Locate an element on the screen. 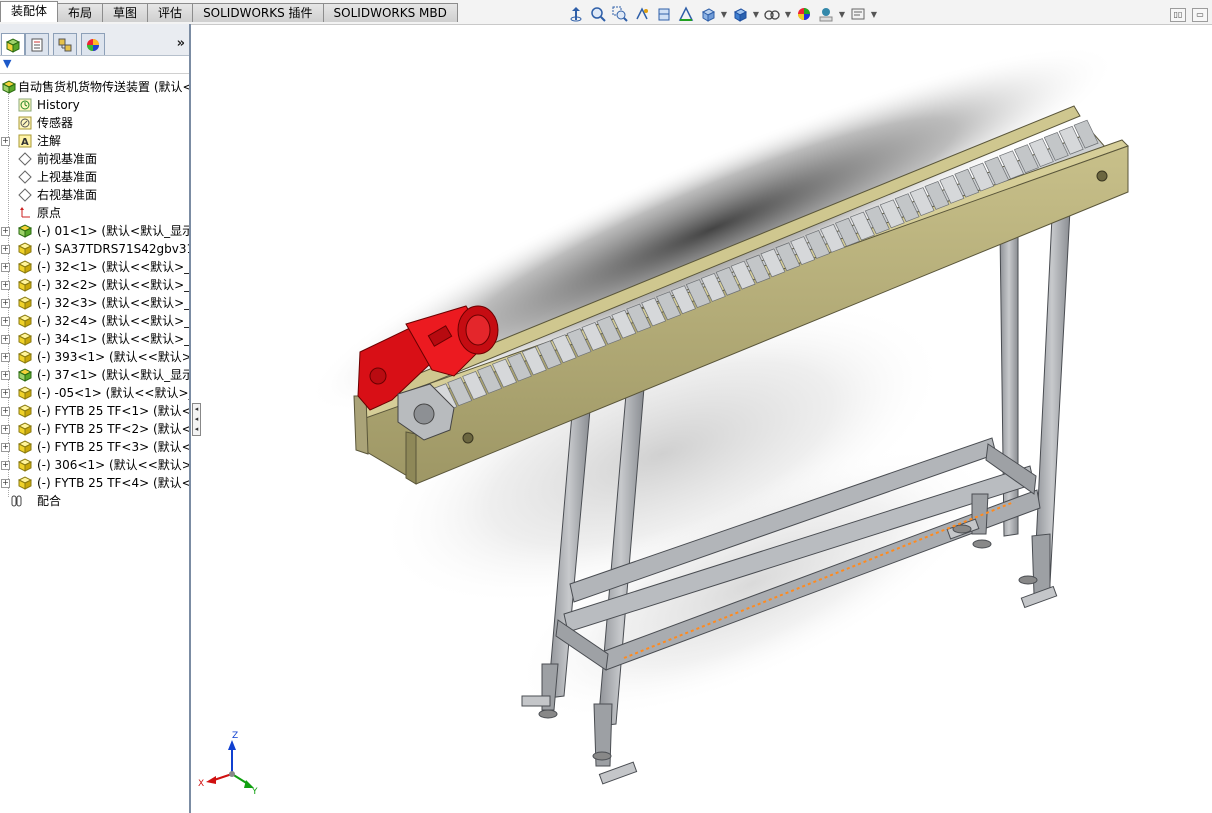  tree-item-component: + (-) SA37TDRS71S42gbv31c is located at coordinates (94, 249).